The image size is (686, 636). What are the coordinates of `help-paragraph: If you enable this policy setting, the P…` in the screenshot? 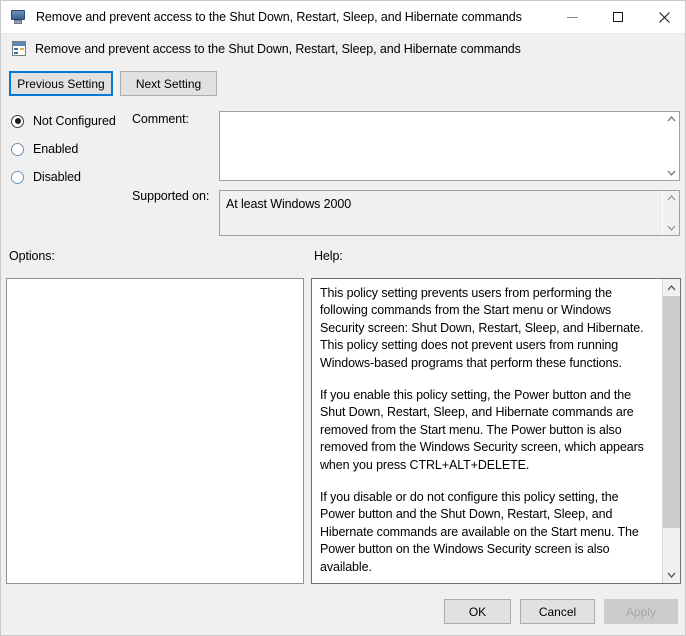 It's located at (482, 430).